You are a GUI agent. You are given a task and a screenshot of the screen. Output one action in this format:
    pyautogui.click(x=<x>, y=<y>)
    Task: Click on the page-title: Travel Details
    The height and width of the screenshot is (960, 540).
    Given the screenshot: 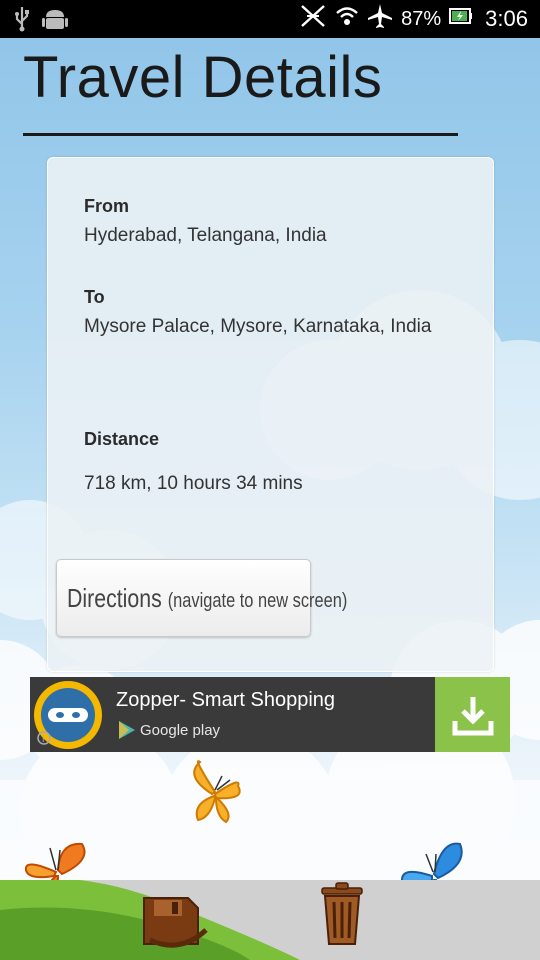 What is the action you would take?
    pyautogui.click(x=203, y=77)
    